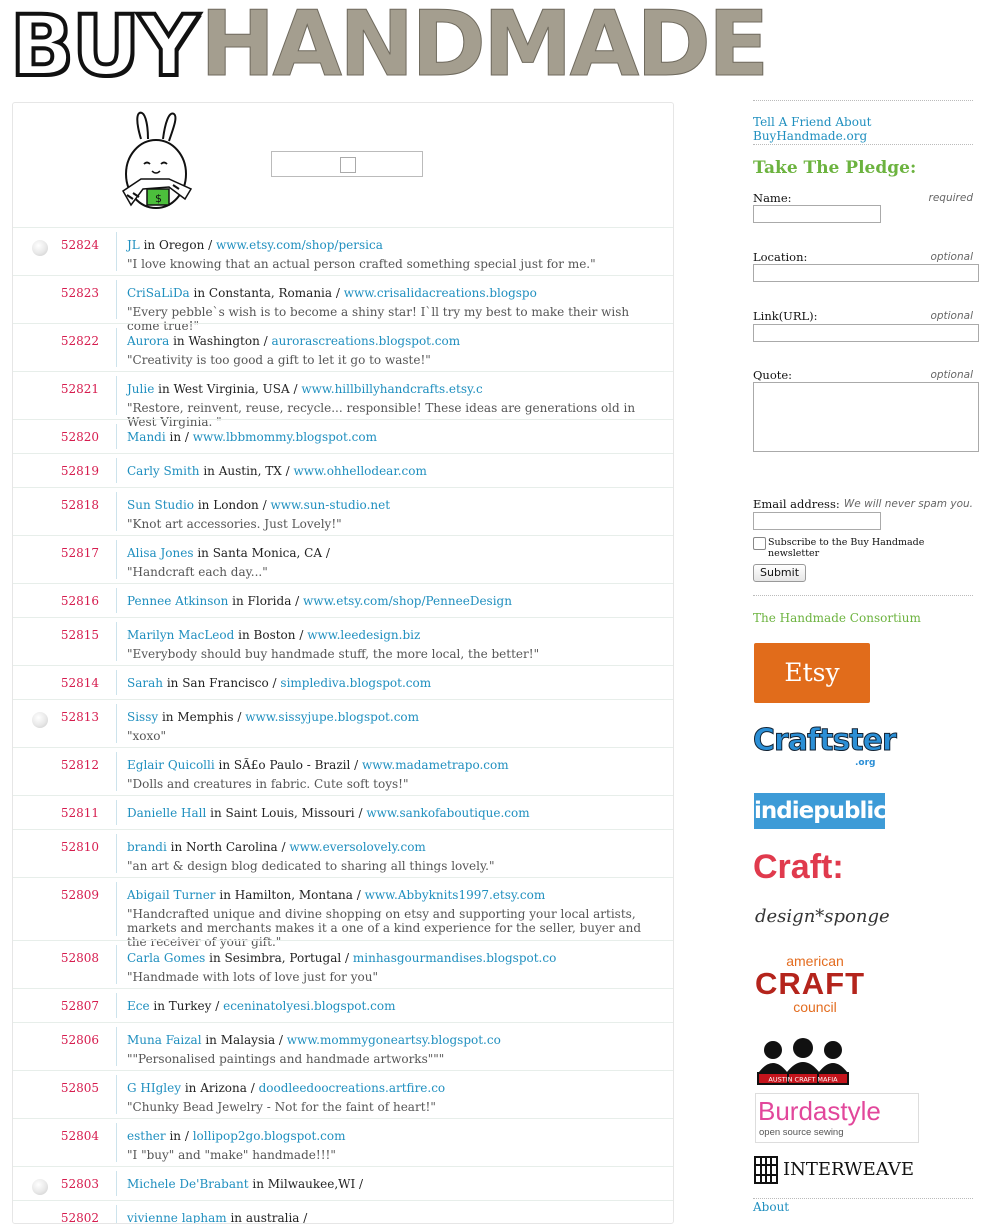 This screenshot has height=1224, width=997. What do you see at coordinates (171, 895) in the screenshot?
I see `pledger-name-link: Abigail Turner` at bounding box center [171, 895].